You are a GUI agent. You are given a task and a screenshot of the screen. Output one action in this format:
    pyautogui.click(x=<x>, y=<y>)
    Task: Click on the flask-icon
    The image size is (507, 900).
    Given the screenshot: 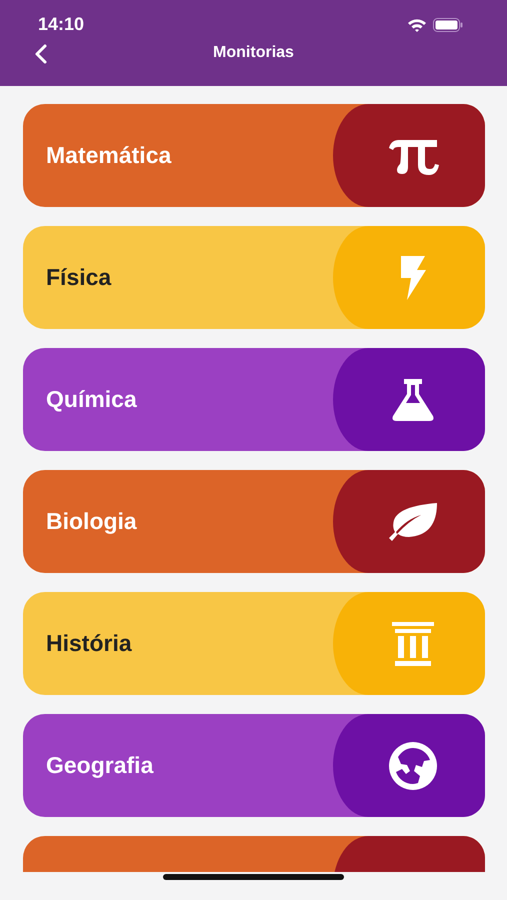 What is the action you would take?
    pyautogui.click(x=413, y=399)
    